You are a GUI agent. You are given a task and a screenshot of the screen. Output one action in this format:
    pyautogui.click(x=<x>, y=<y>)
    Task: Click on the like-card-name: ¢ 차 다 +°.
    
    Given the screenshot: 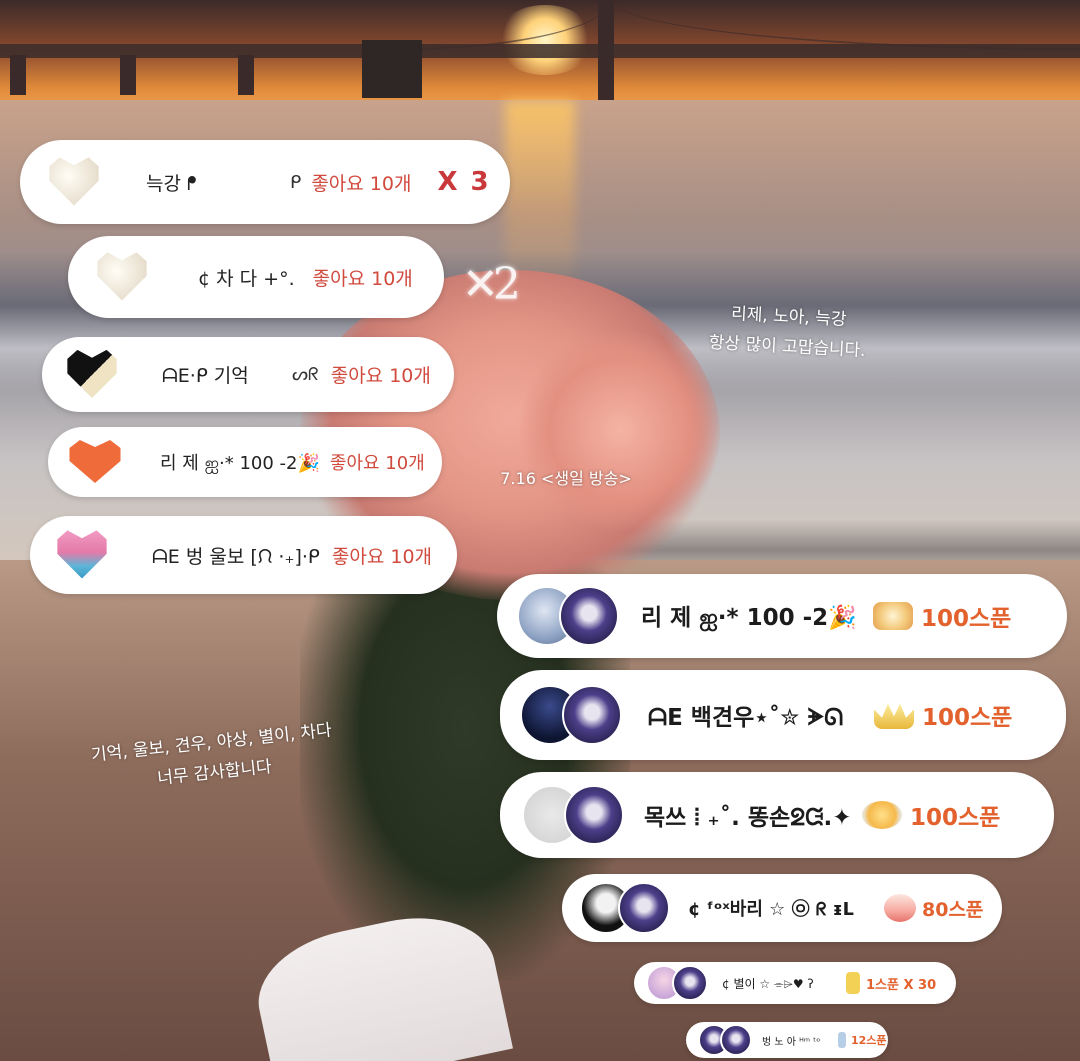 What is the action you would take?
    pyautogui.click(x=246, y=278)
    